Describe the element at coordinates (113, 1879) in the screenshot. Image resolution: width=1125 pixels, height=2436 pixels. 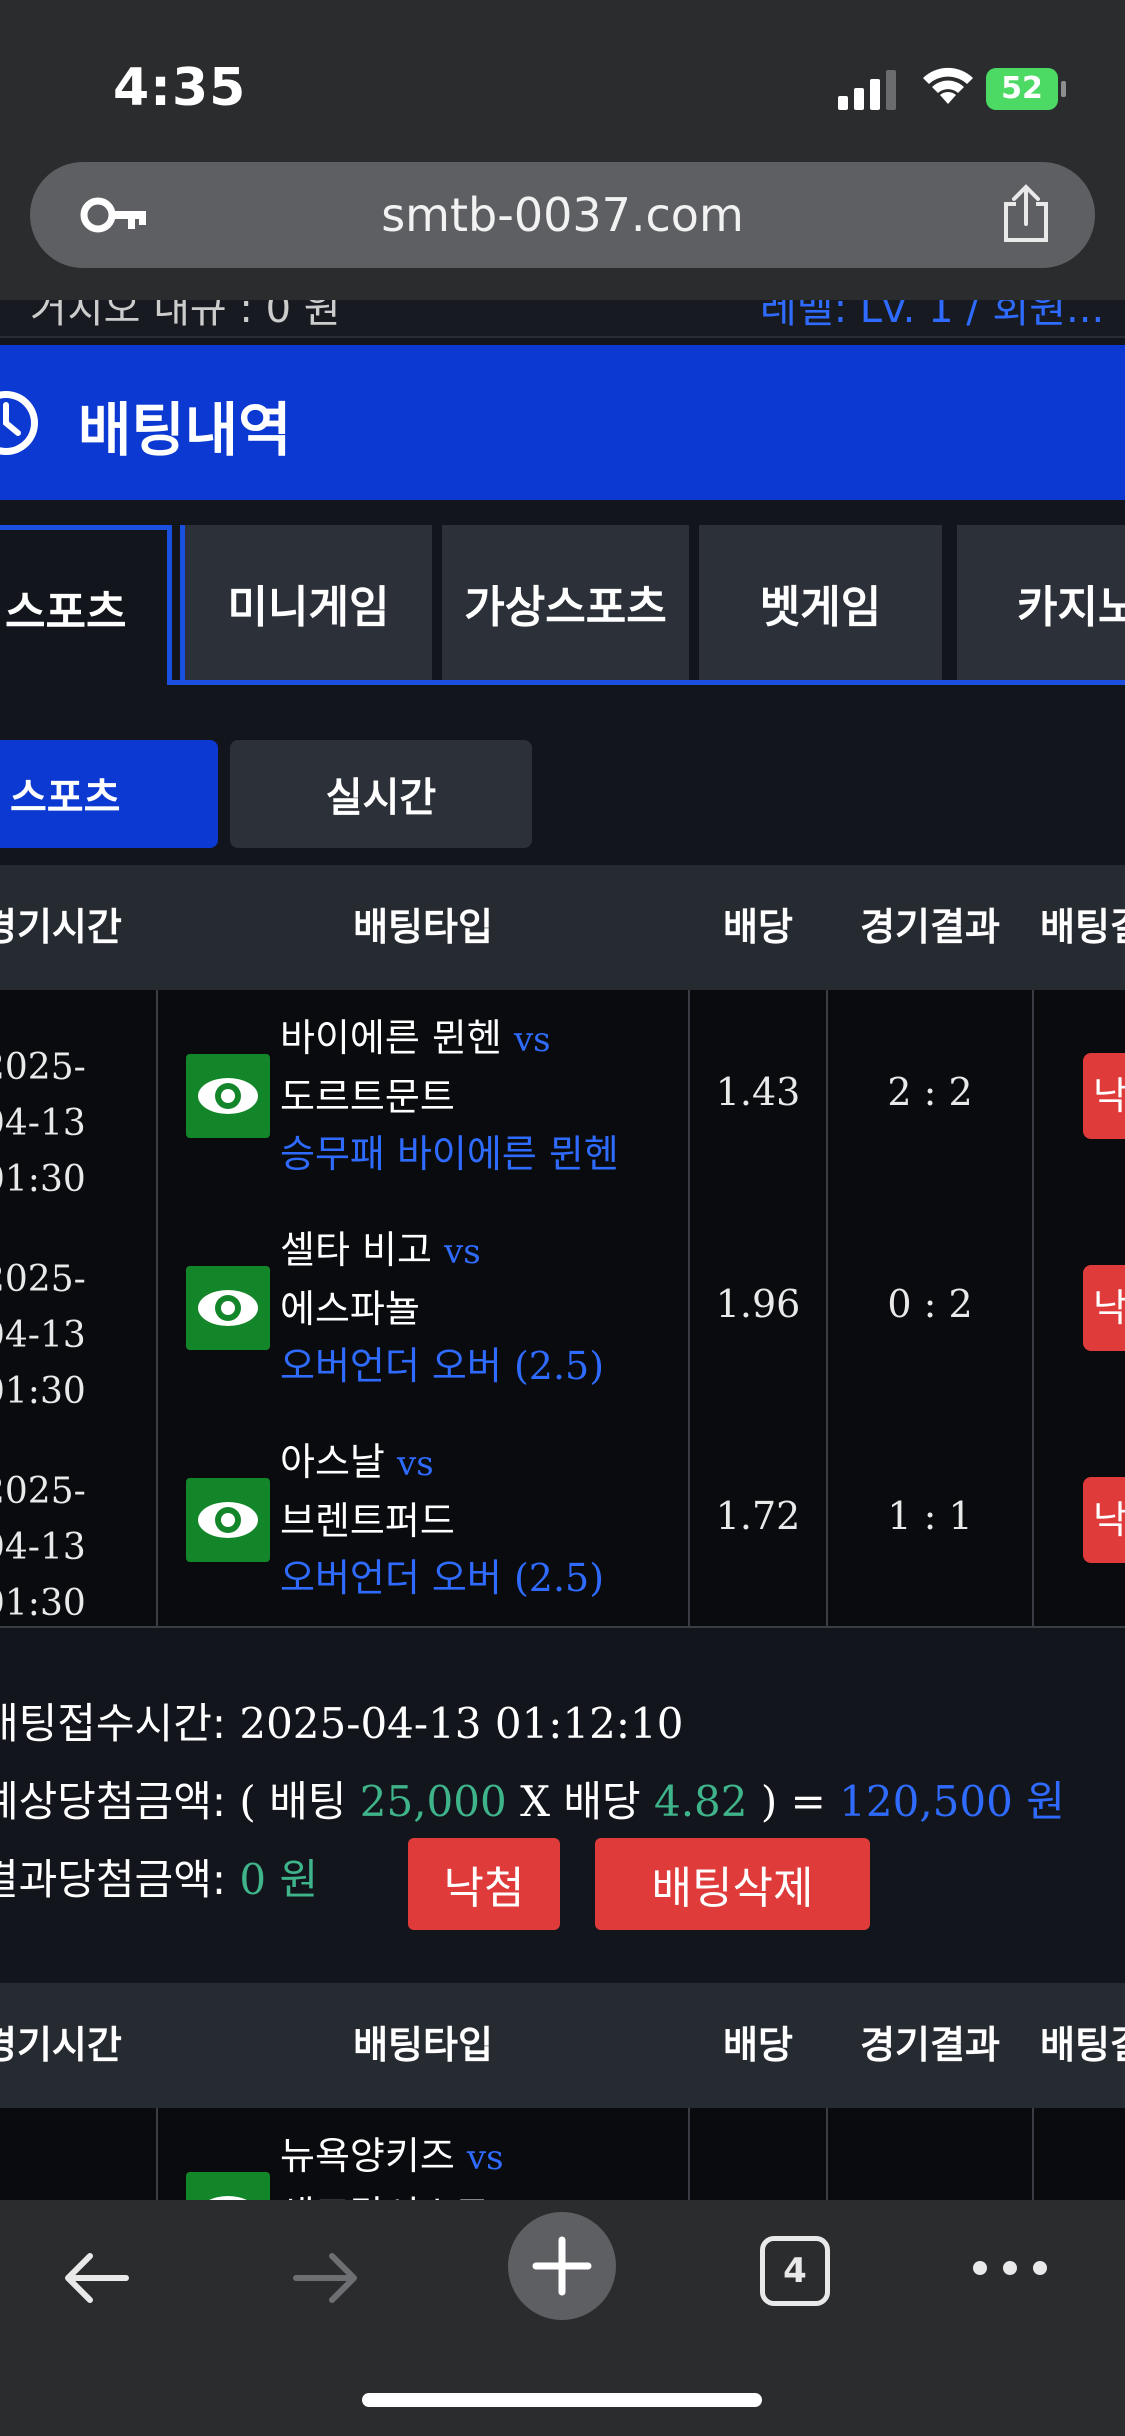
I see `result-win-label: 결과당첨금액:` at that location.